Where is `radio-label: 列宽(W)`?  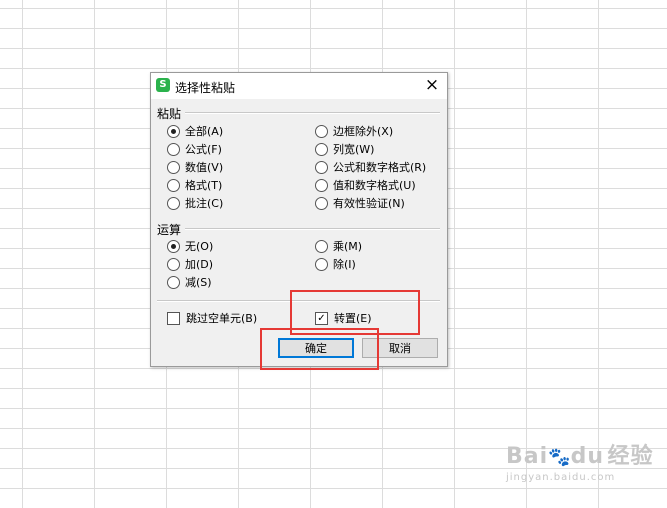 radio-label: 列宽(W) is located at coordinates (354, 149).